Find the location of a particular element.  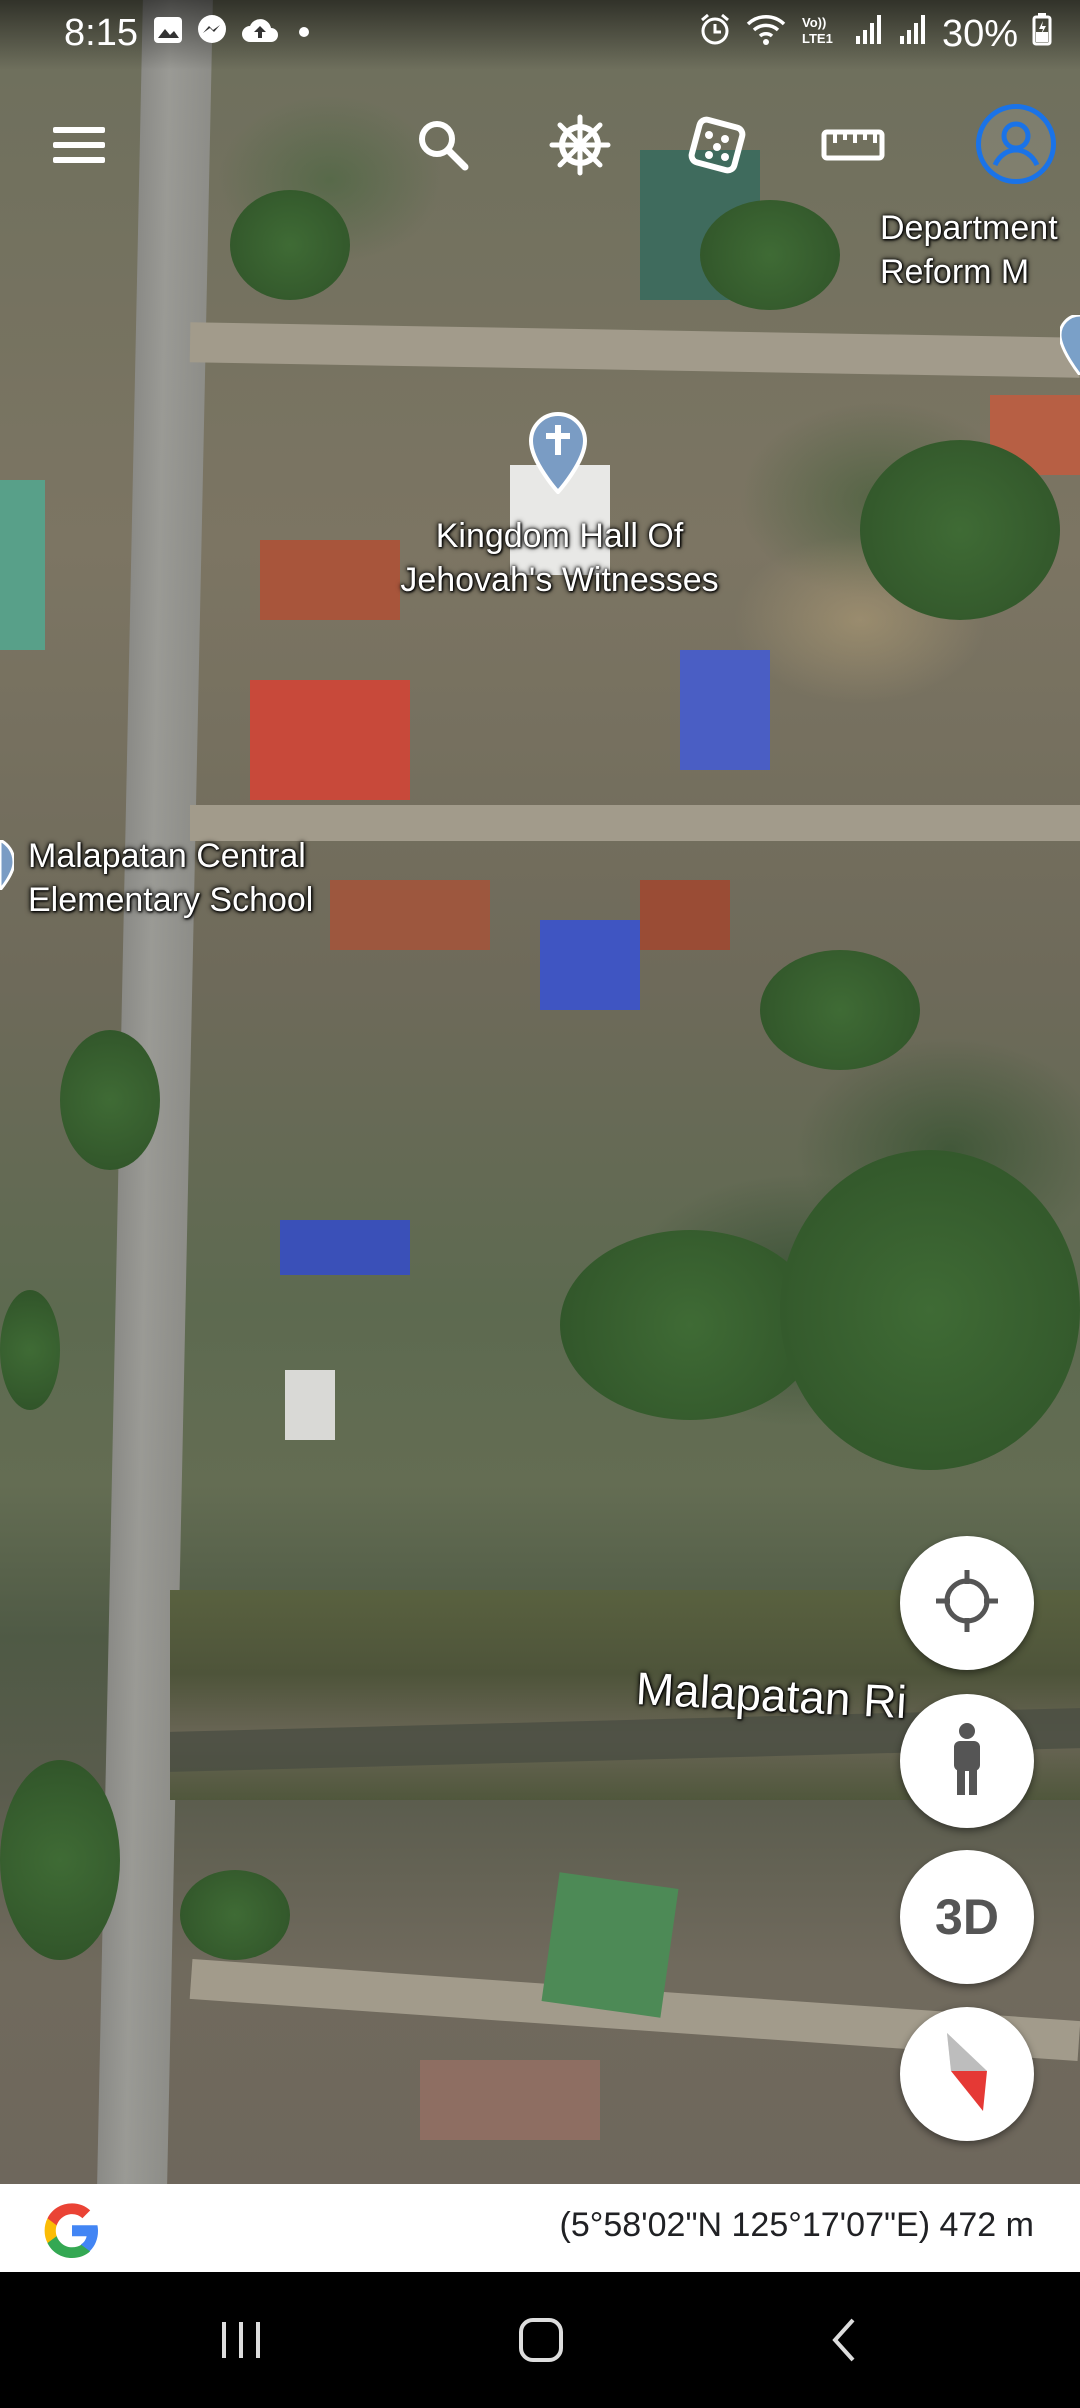

home-icon is located at coordinates (541, 2340).